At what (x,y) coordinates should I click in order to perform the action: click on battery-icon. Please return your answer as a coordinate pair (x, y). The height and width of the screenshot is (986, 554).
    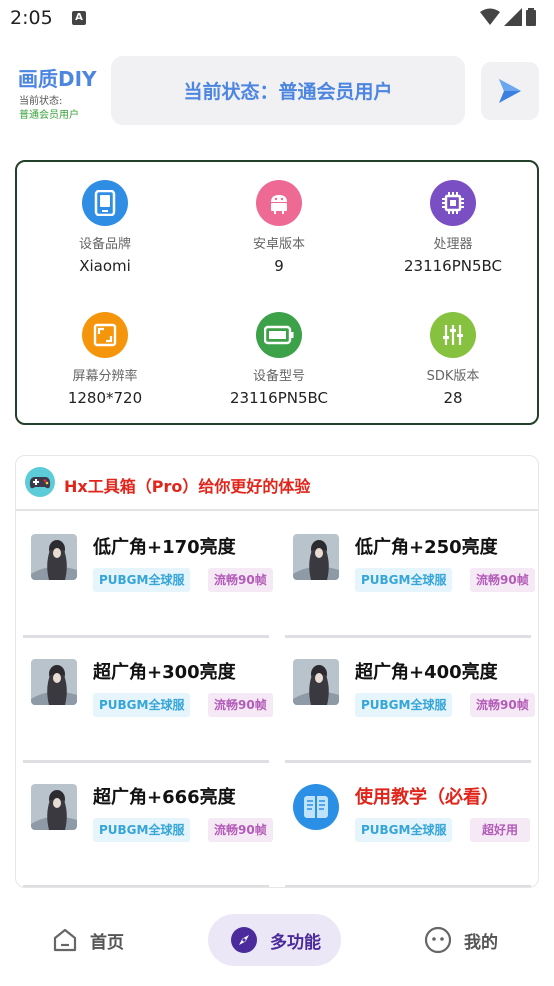
    Looking at the image, I should click on (279, 335).